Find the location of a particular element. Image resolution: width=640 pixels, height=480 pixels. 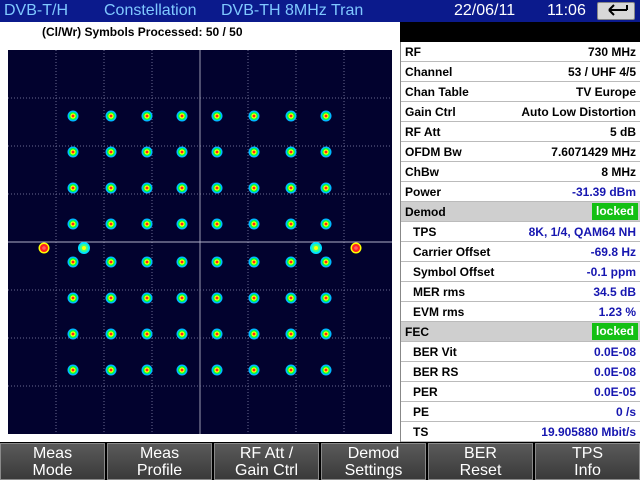

softkey-demod-settings: Demod Settings is located at coordinates (373, 461).